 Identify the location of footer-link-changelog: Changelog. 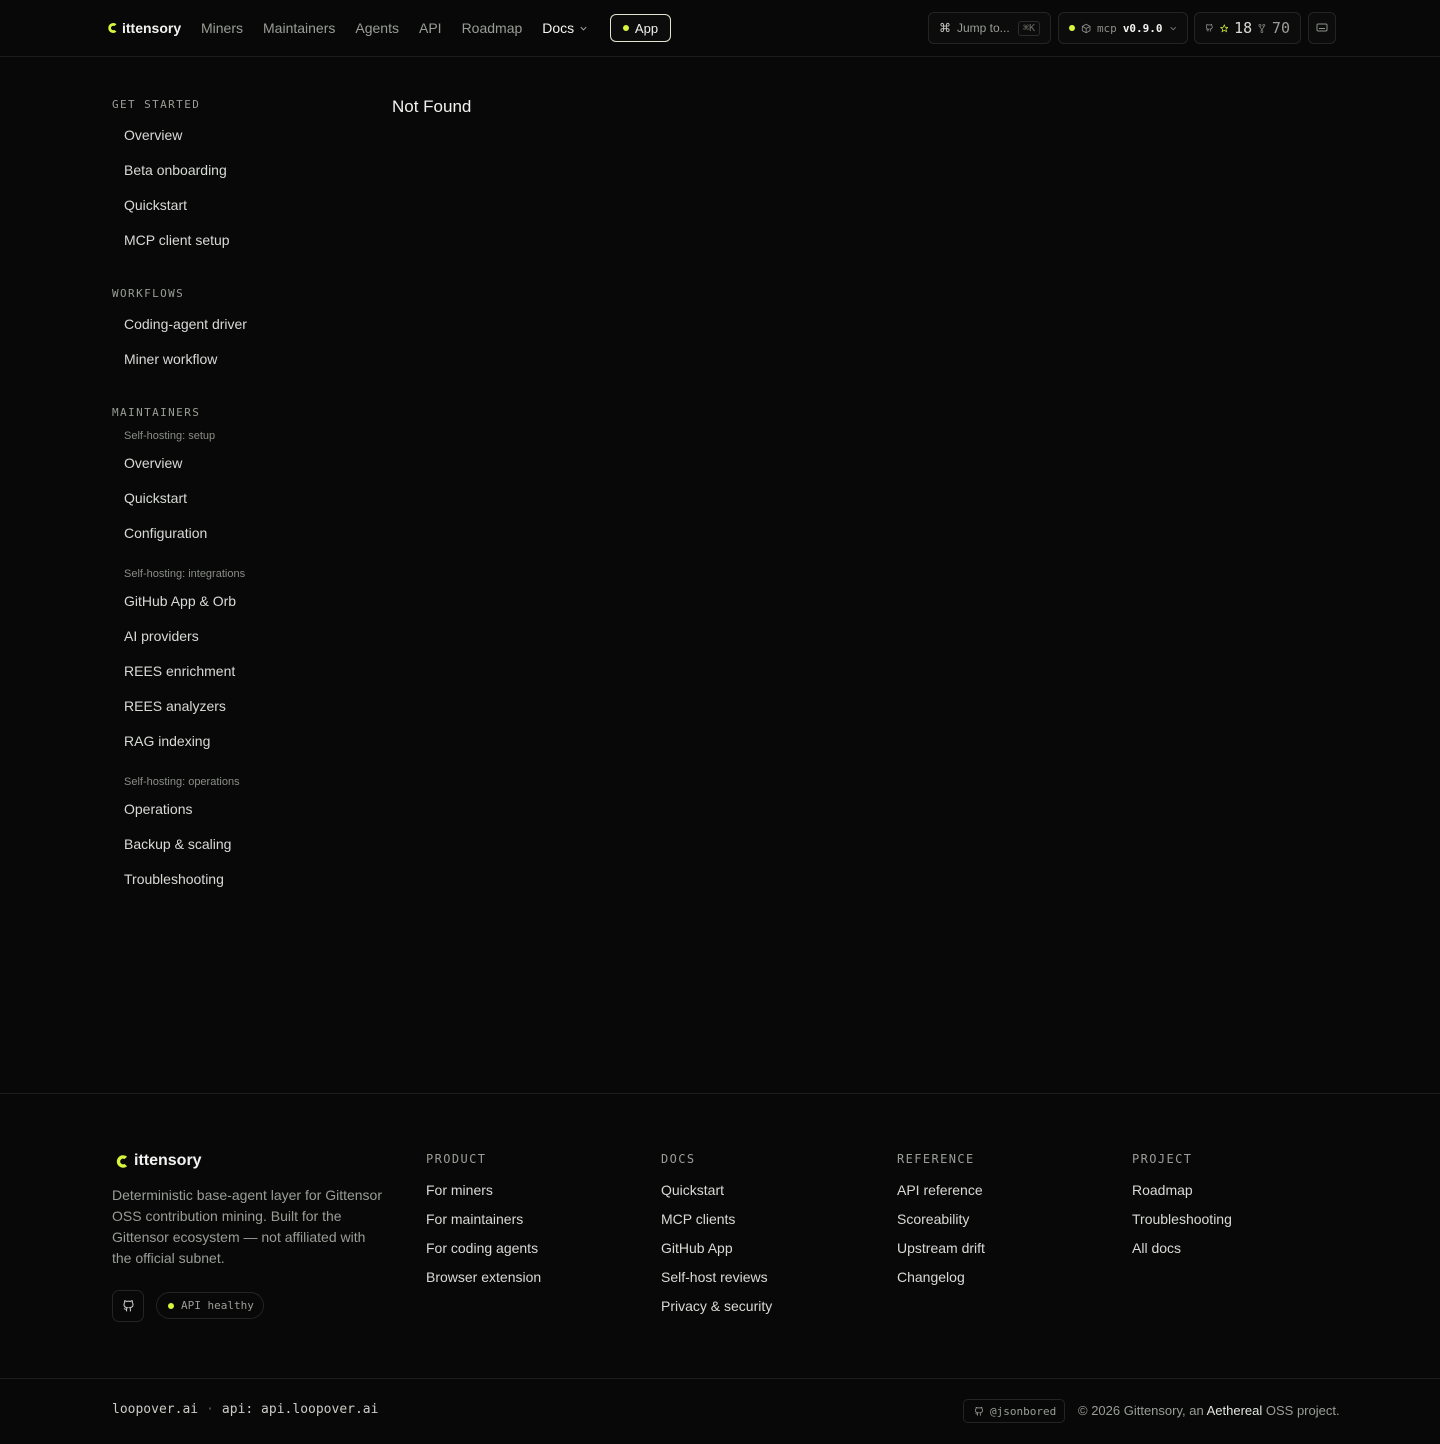
(941, 1281).